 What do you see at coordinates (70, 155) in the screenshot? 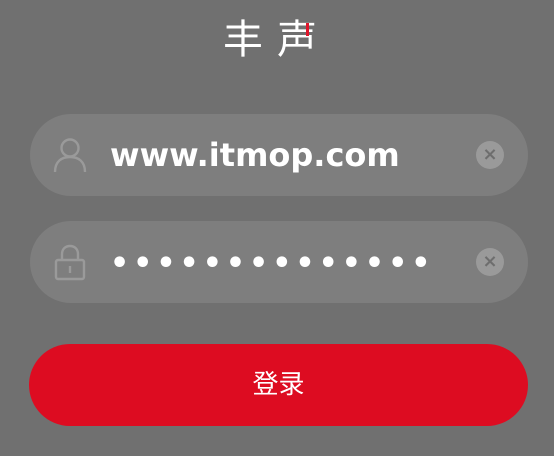
I see `user-icon` at bounding box center [70, 155].